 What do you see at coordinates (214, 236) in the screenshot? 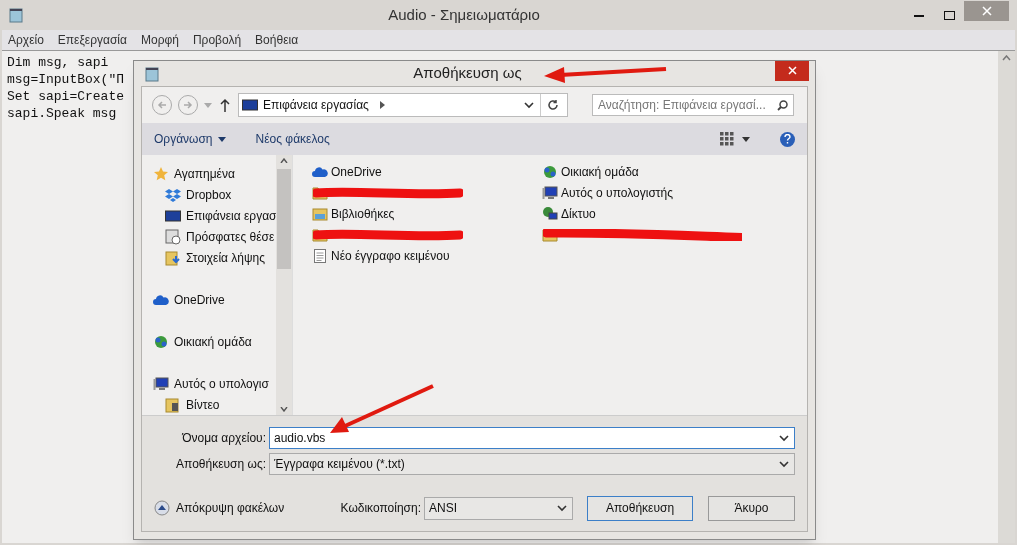
I see `nav-item: Πρόσφατες θέσε` at bounding box center [214, 236].